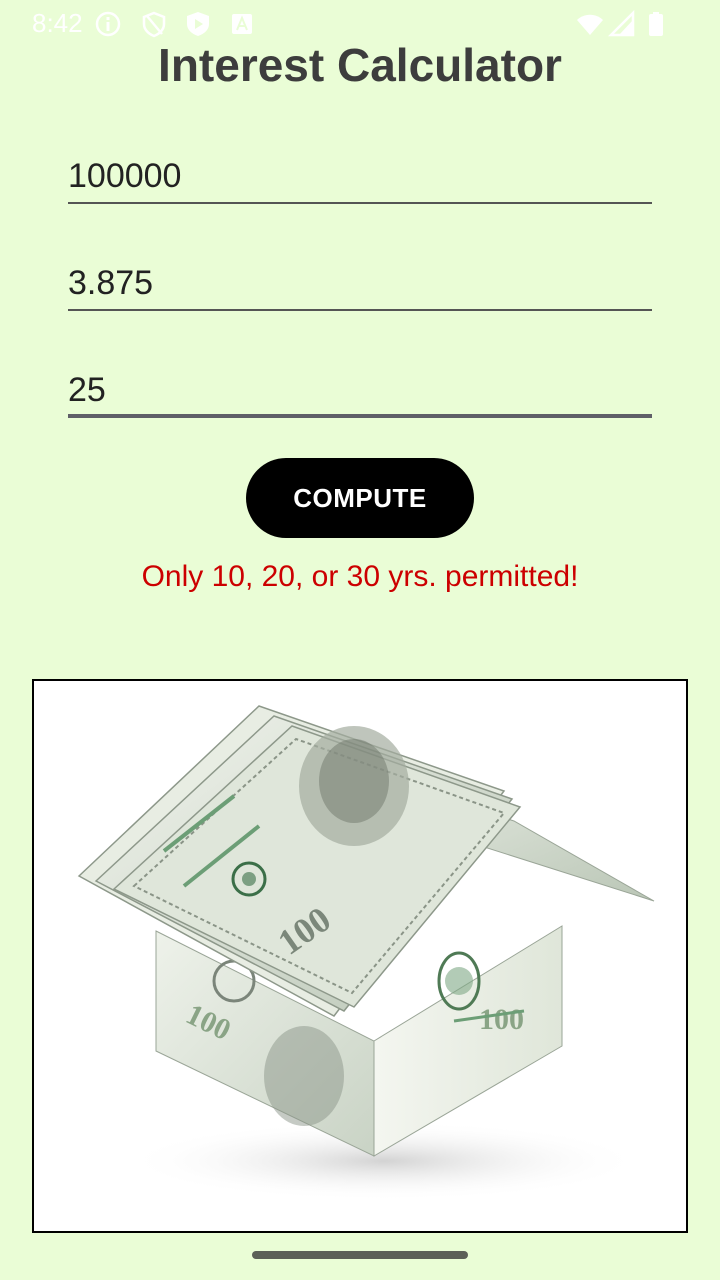 This screenshot has height=1280, width=720. I want to click on principal-input, so click(360, 176).